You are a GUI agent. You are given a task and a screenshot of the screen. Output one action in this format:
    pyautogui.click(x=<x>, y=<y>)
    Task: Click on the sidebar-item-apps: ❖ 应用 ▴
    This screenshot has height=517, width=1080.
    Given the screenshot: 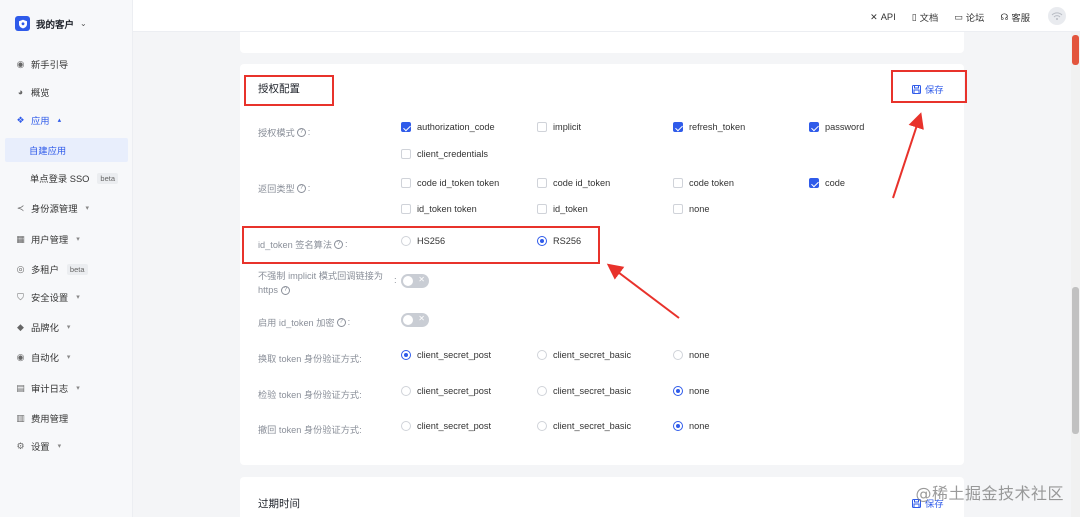 What is the action you would take?
    pyautogui.click(x=66, y=120)
    